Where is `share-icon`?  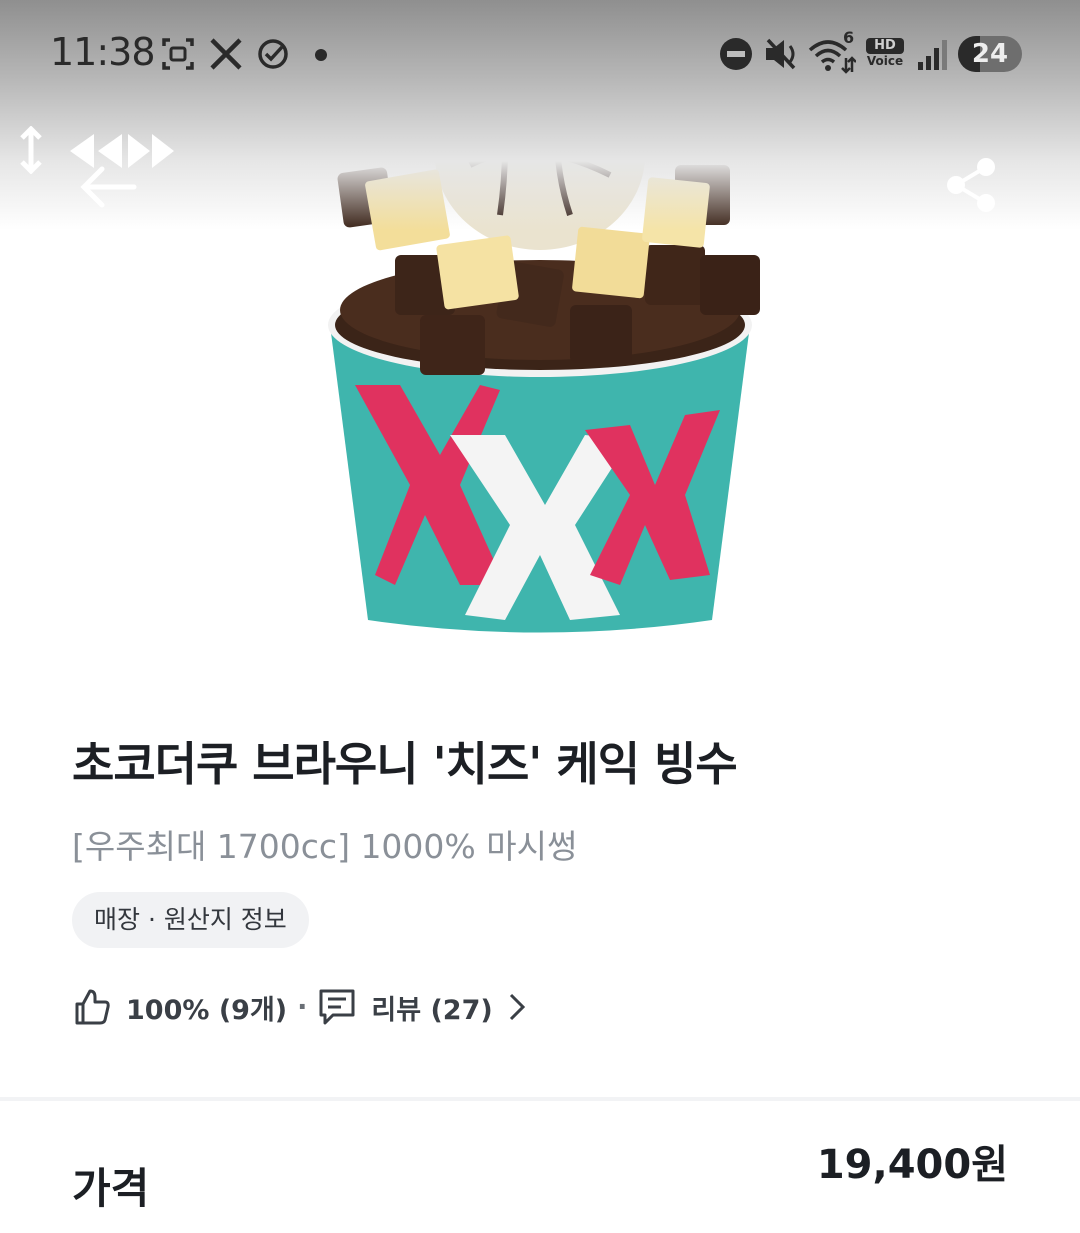
share-icon is located at coordinates (972, 185).